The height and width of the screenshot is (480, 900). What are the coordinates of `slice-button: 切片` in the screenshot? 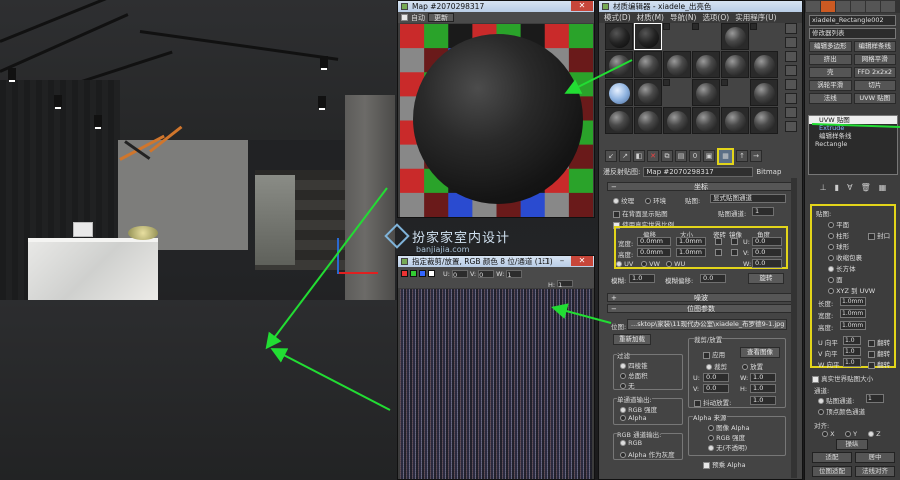 It's located at (874, 85).